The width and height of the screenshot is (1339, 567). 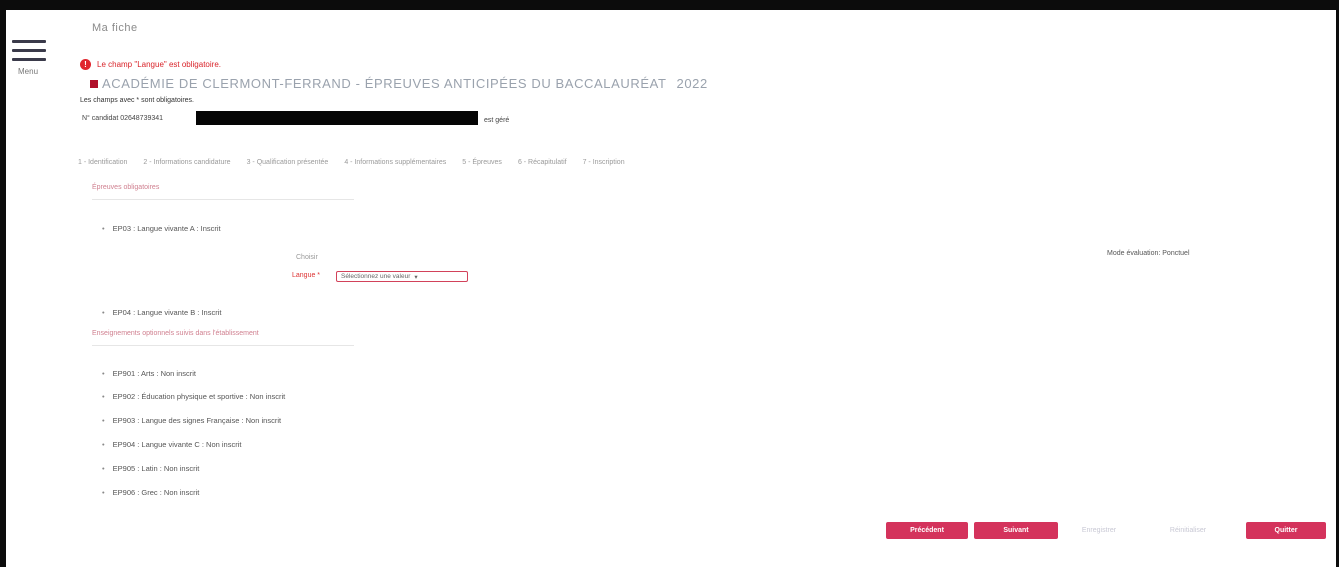 I want to click on langue-select: Sélectionnez une valeur ▾, so click(x=402, y=276).